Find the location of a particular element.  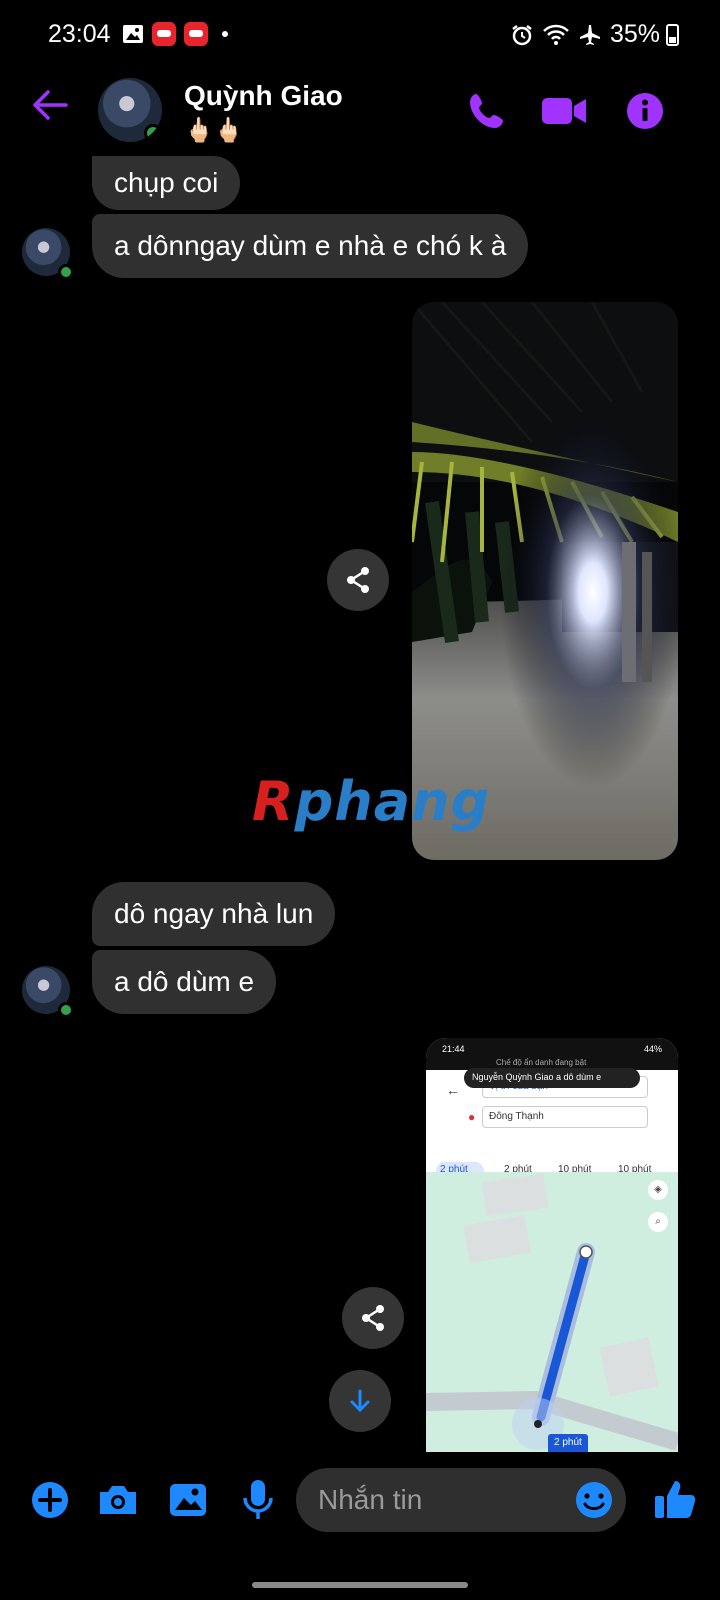

message-text: a dônngay dùm e nhà e chó k à is located at coordinates (310, 245).